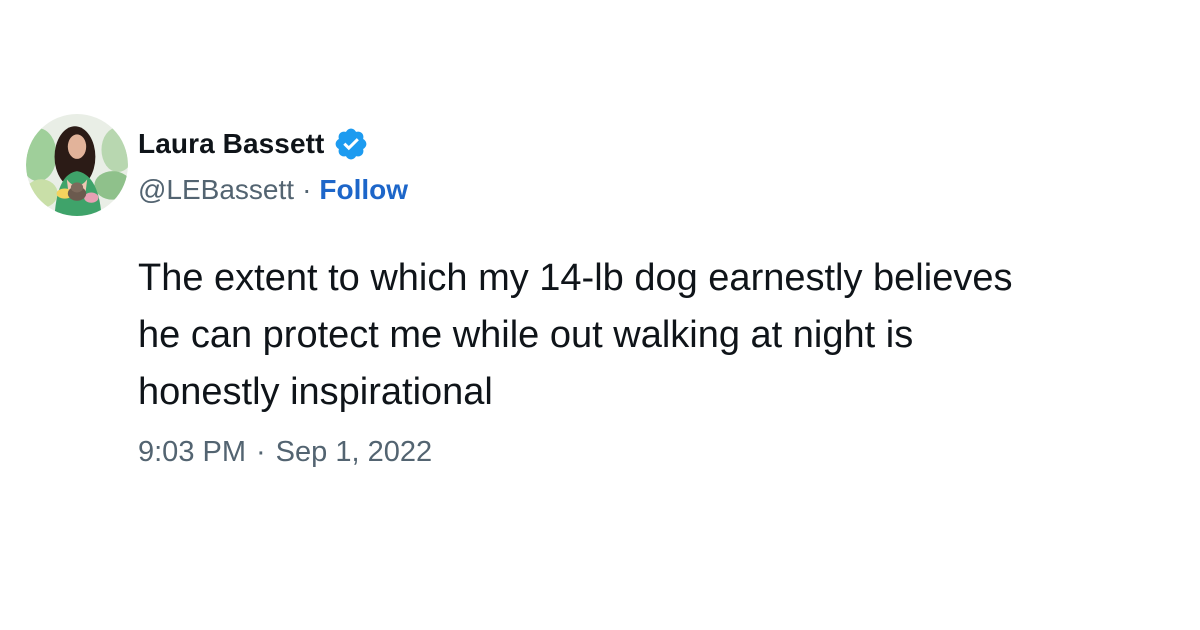  What do you see at coordinates (216, 190) in the screenshot?
I see `author-handle: @LEBassett` at bounding box center [216, 190].